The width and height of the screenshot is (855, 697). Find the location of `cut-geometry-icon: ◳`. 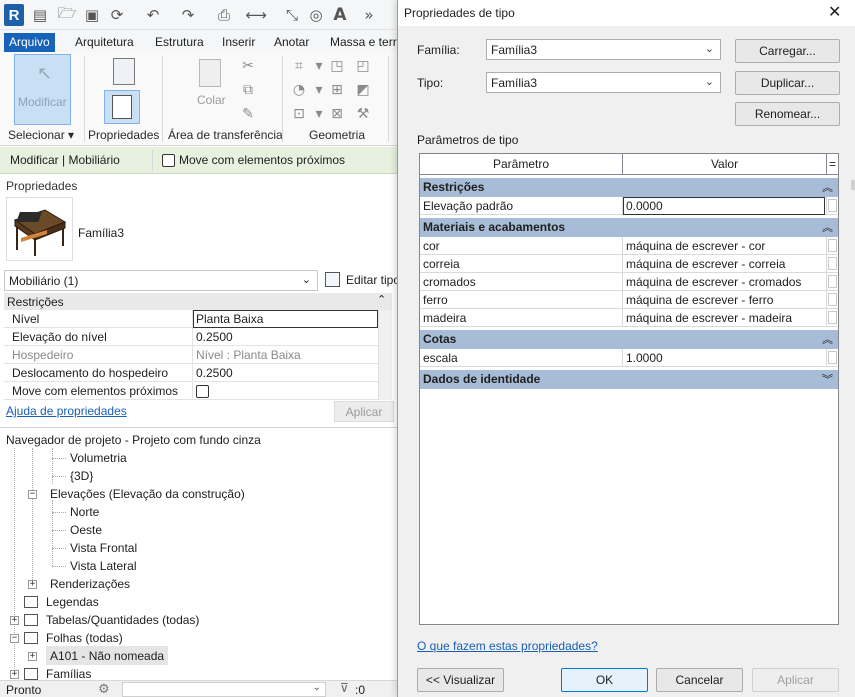

cut-geometry-icon: ◳ is located at coordinates (337, 66).